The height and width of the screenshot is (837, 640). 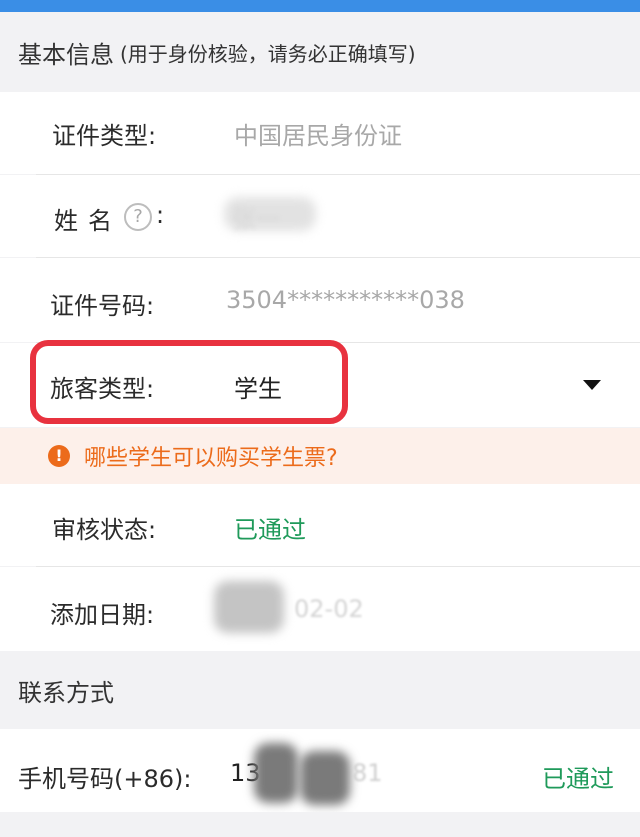 I want to click on question-circle-icon: ?, so click(x=138, y=217).